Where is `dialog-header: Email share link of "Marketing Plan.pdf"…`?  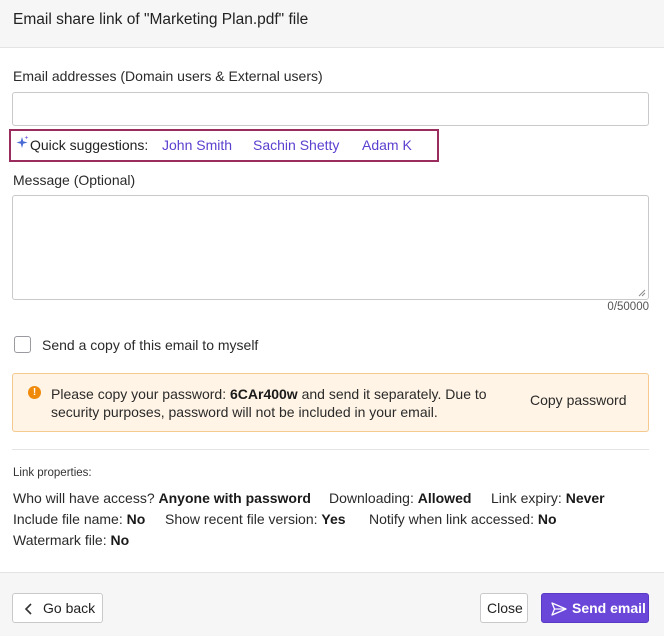 dialog-header: Email share link of "Marketing Plan.pdf"… is located at coordinates (332, 24).